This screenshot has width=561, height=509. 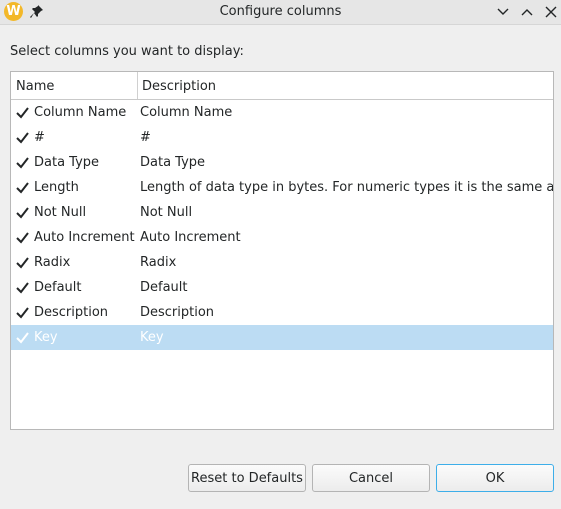 What do you see at coordinates (67, 162) in the screenshot?
I see `row-name: Data Type` at bounding box center [67, 162].